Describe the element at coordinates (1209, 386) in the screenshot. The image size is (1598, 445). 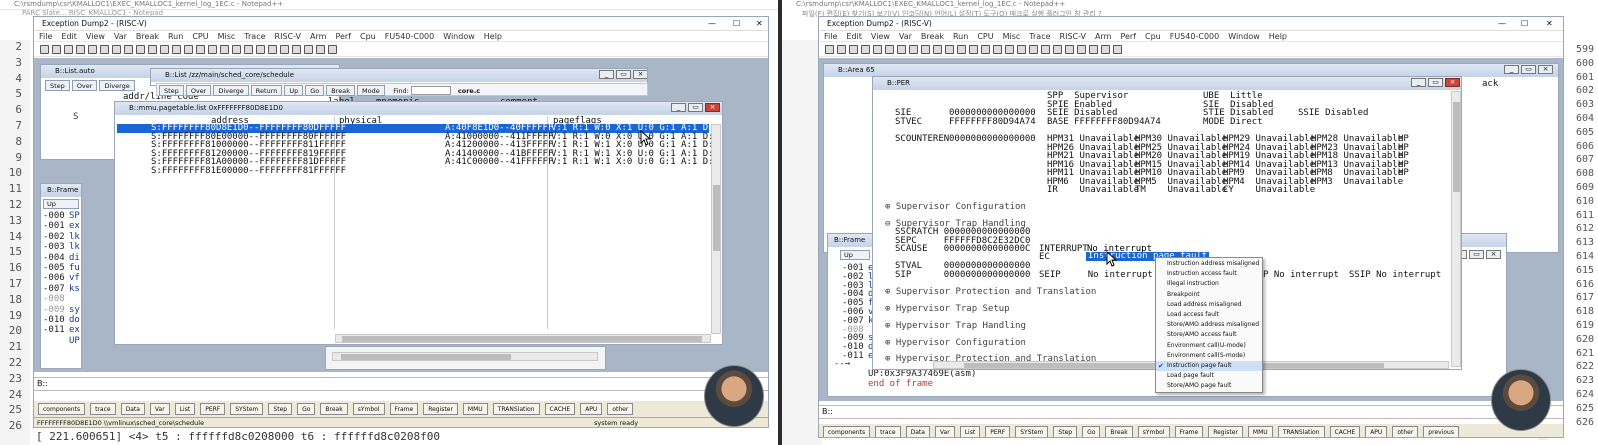
I see `ec-menu-item: Store/AMO page fault` at that location.